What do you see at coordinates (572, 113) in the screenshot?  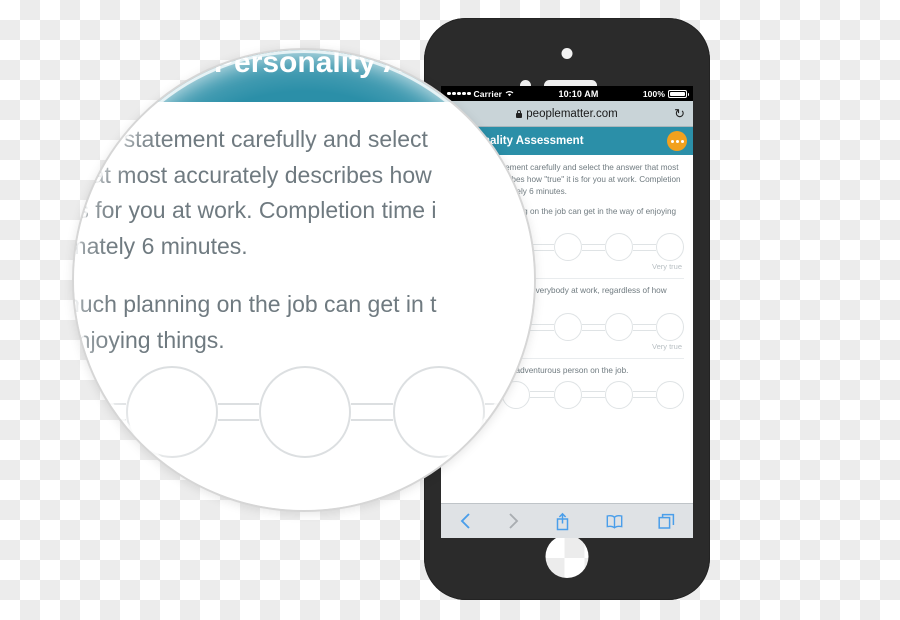 I see `url-label: peoplematter.com` at bounding box center [572, 113].